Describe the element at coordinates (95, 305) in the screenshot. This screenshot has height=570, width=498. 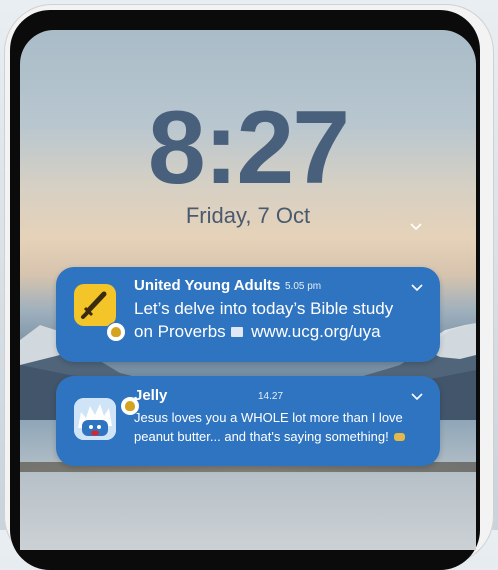
I see `sword-icon` at that location.